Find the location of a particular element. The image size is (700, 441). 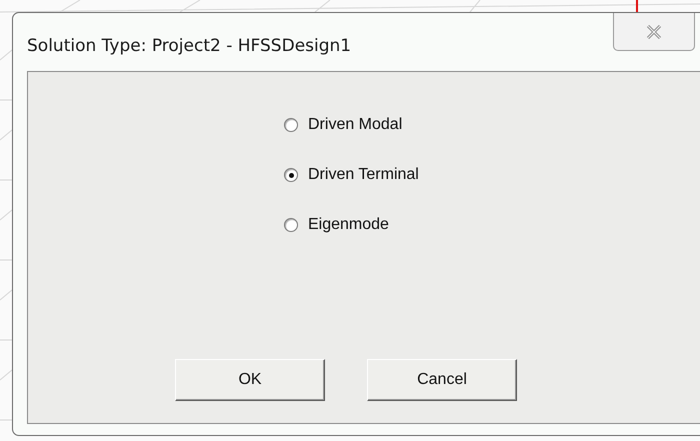

radio-option: Driven Modal is located at coordinates (351, 125).